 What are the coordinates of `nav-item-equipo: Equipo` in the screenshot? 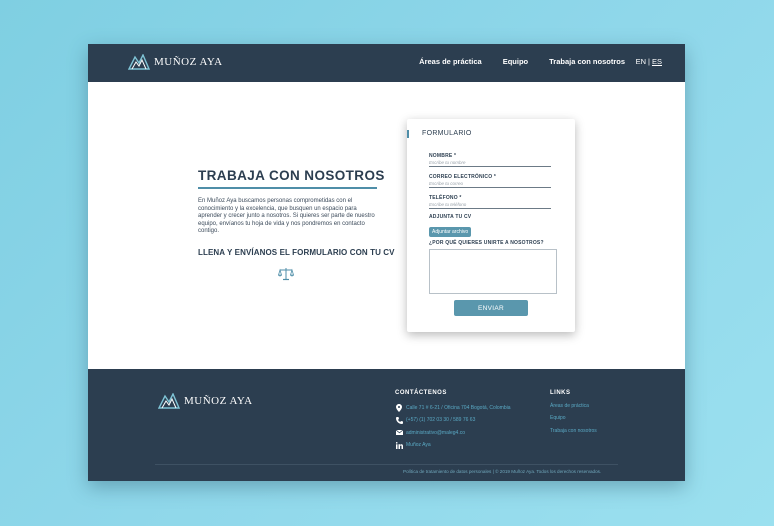 It's located at (515, 61).